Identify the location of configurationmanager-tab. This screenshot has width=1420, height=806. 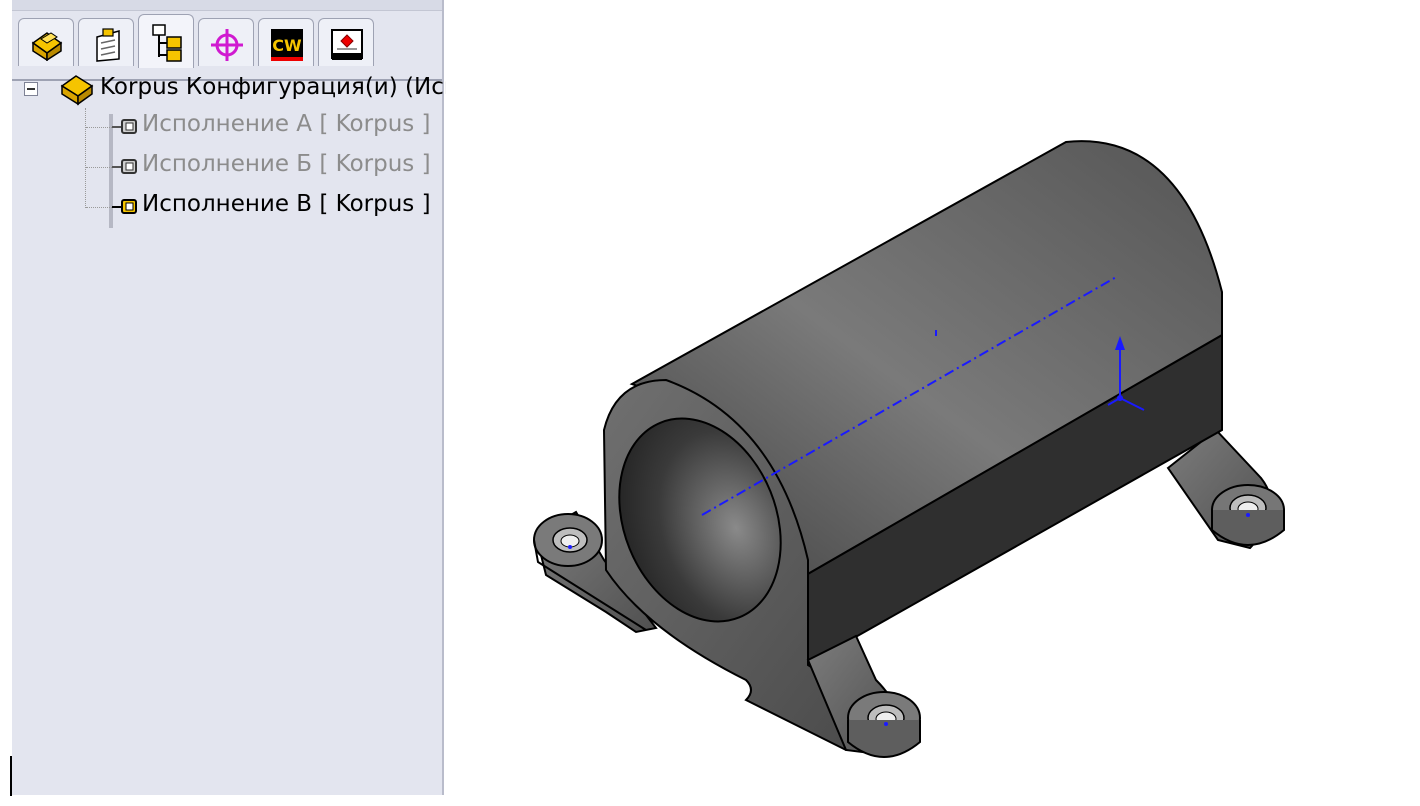
(166, 41).